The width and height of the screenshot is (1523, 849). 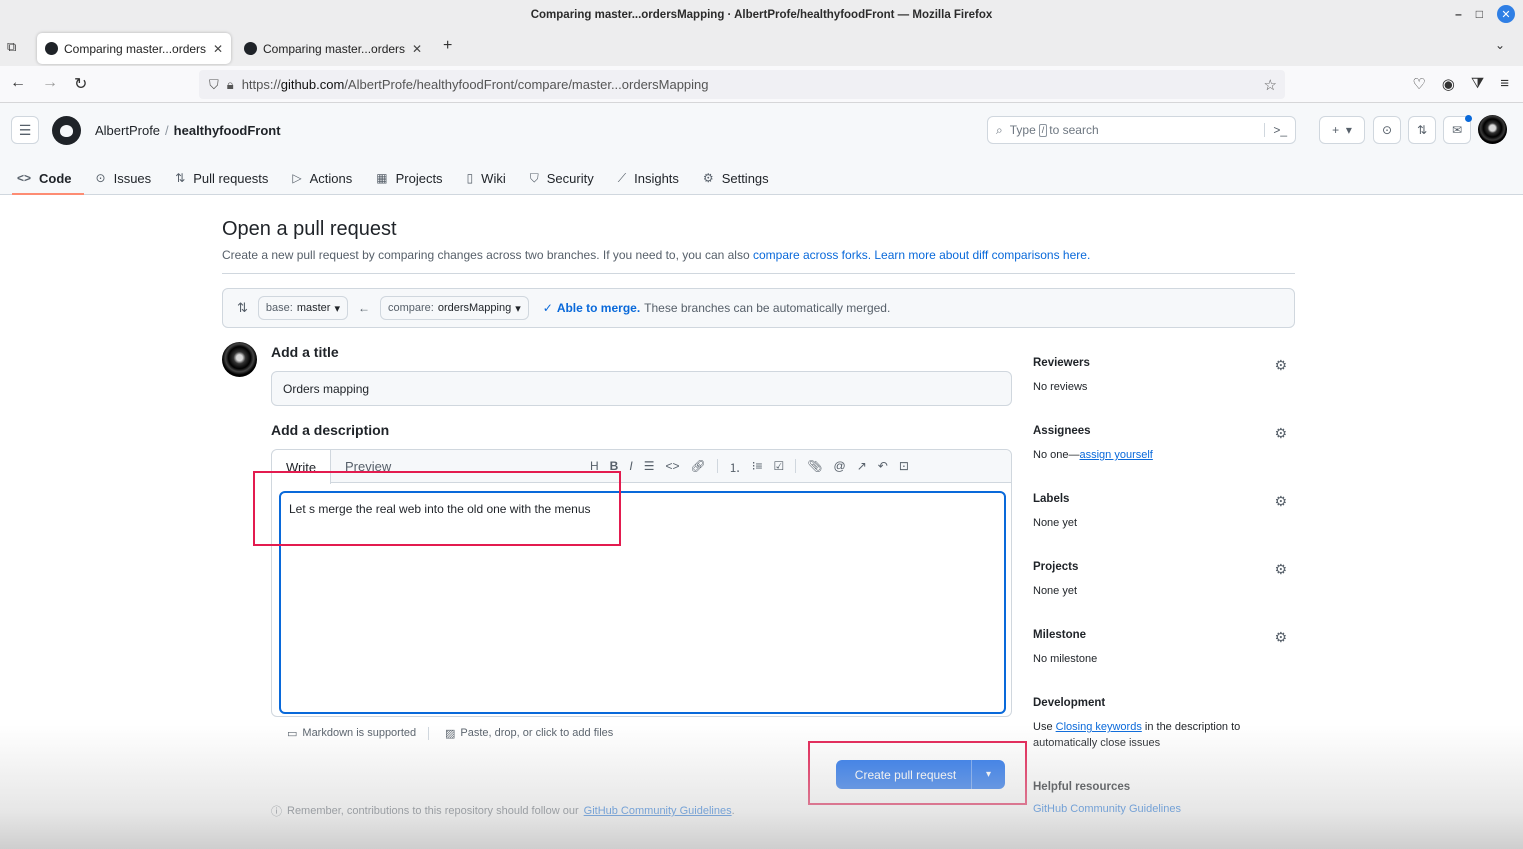 What do you see at coordinates (450, 733) in the screenshot?
I see `image-icon: ▨` at bounding box center [450, 733].